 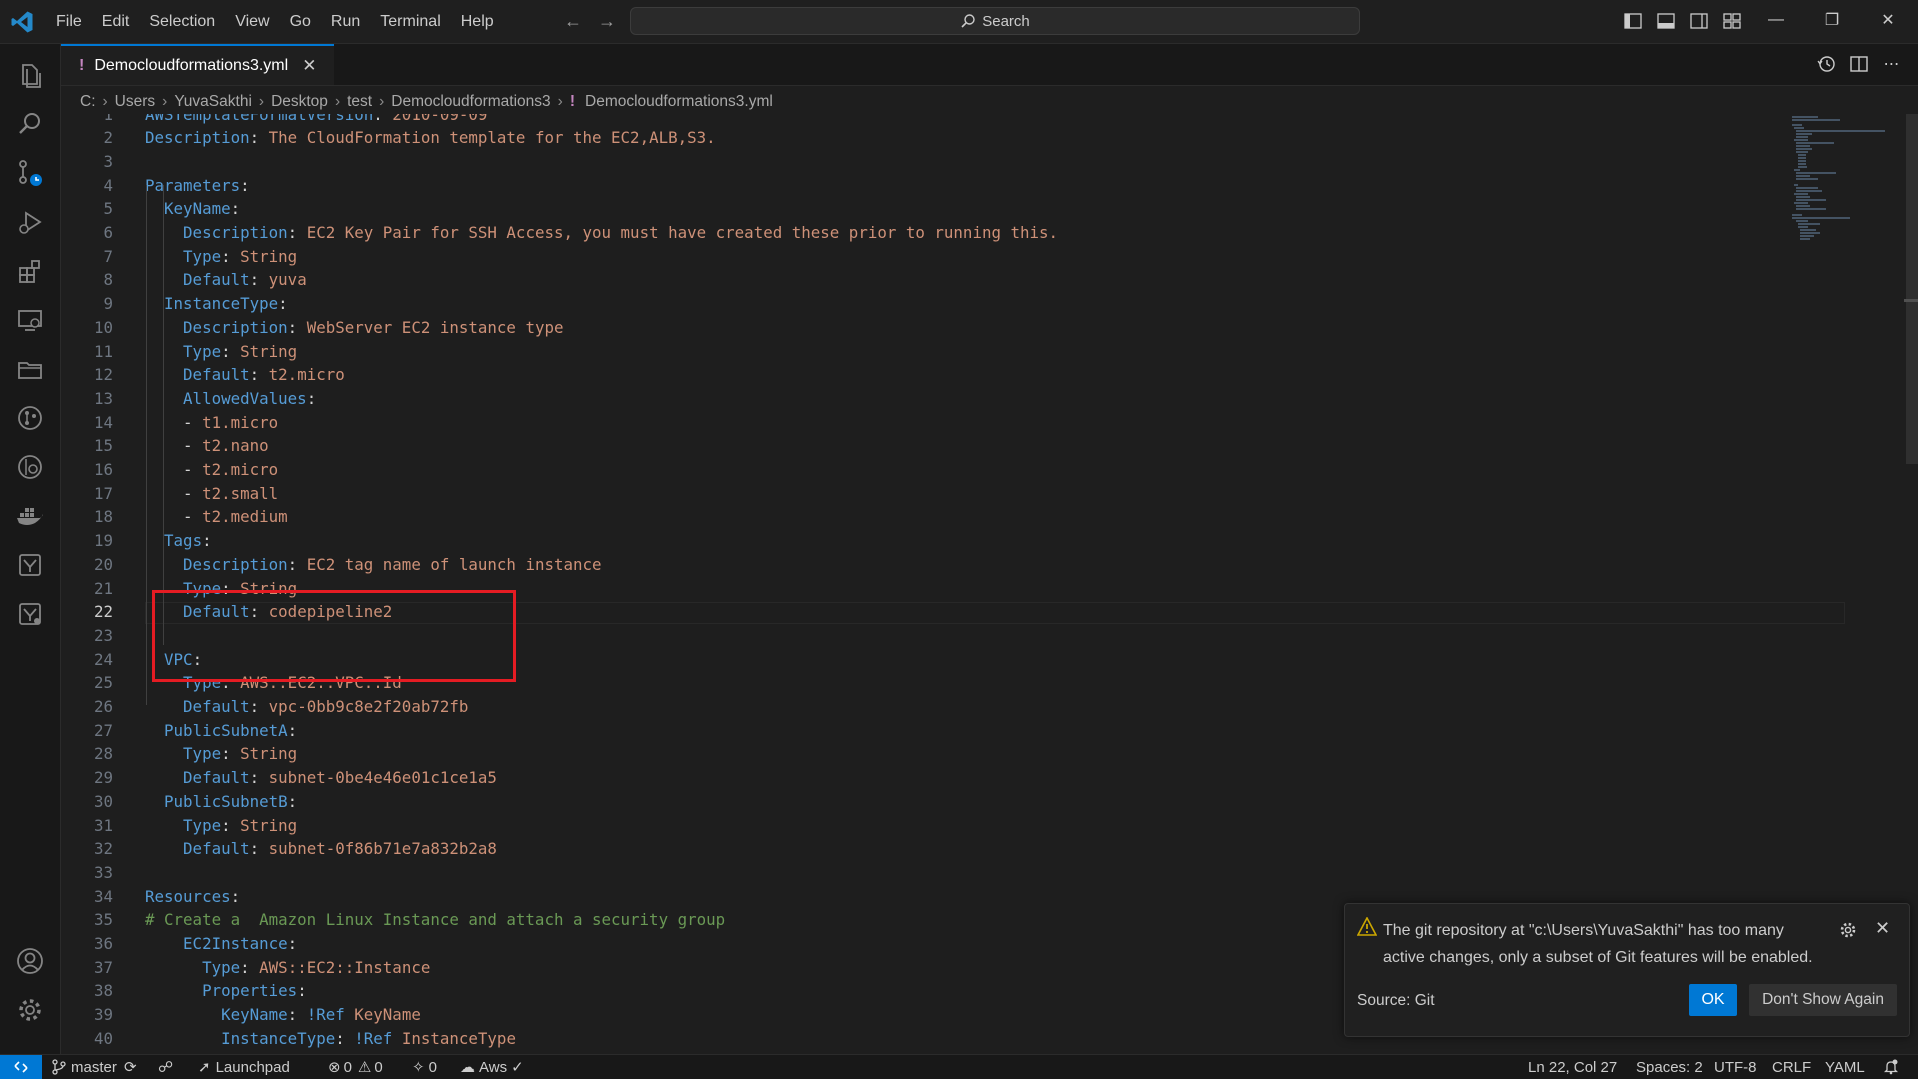 What do you see at coordinates (88, 102) in the screenshot?
I see `breadcrumb-drive: C:` at bounding box center [88, 102].